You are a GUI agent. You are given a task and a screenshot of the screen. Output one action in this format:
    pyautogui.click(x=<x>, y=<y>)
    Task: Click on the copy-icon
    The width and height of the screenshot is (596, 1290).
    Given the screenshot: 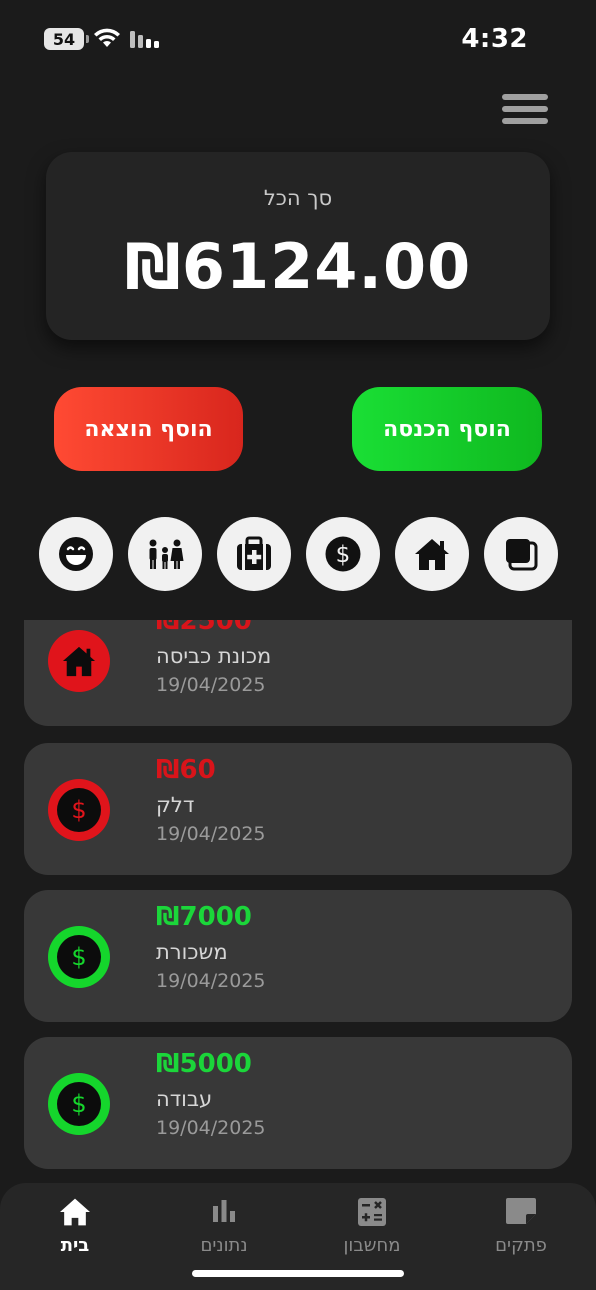 What is the action you would take?
    pyautogui.click(x=522, y=555)
    